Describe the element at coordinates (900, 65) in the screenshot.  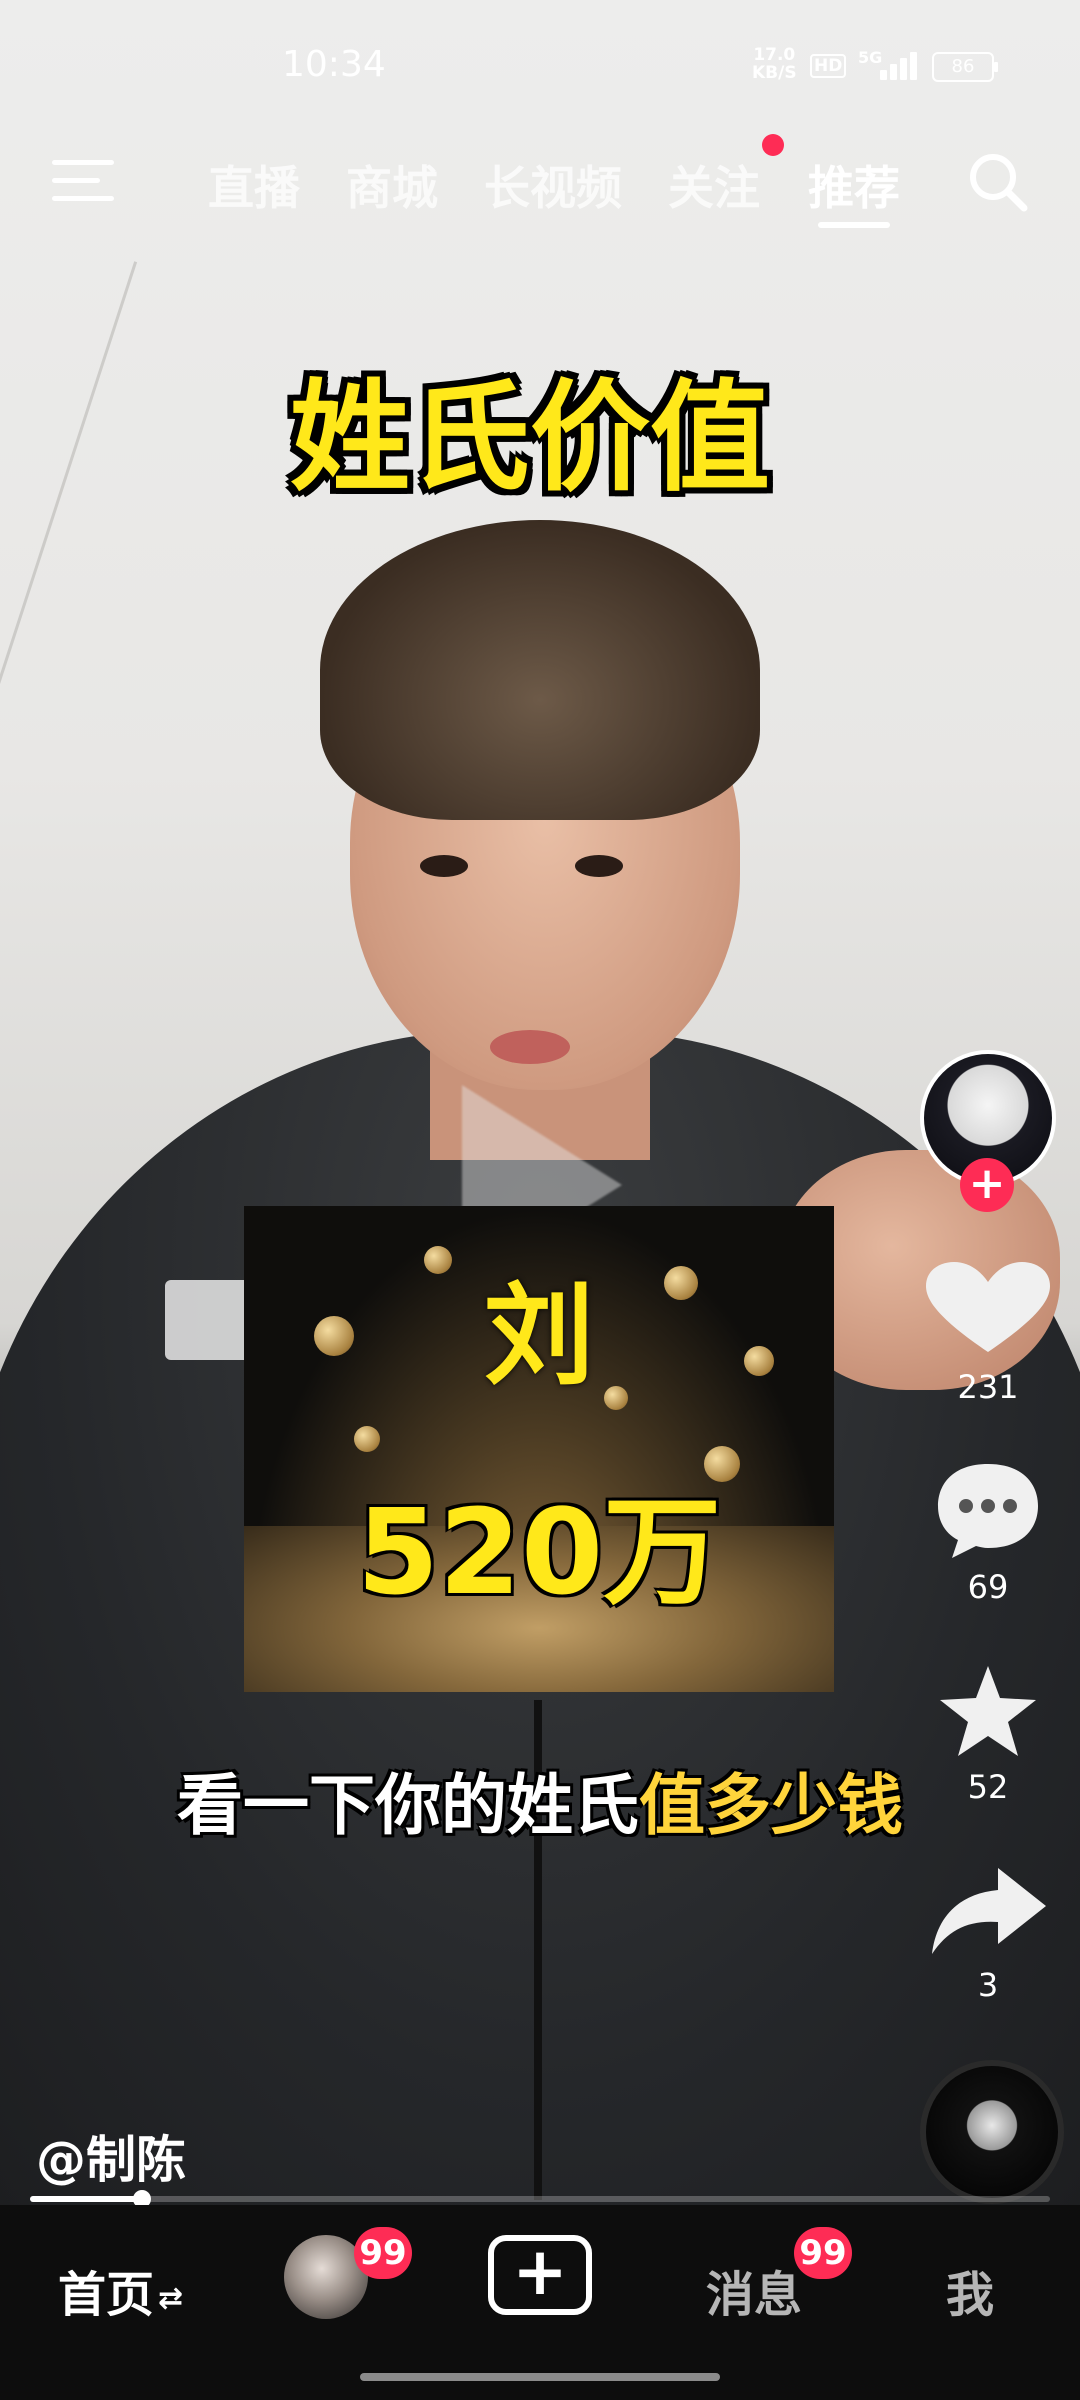
I see `signal-icon` at that location.